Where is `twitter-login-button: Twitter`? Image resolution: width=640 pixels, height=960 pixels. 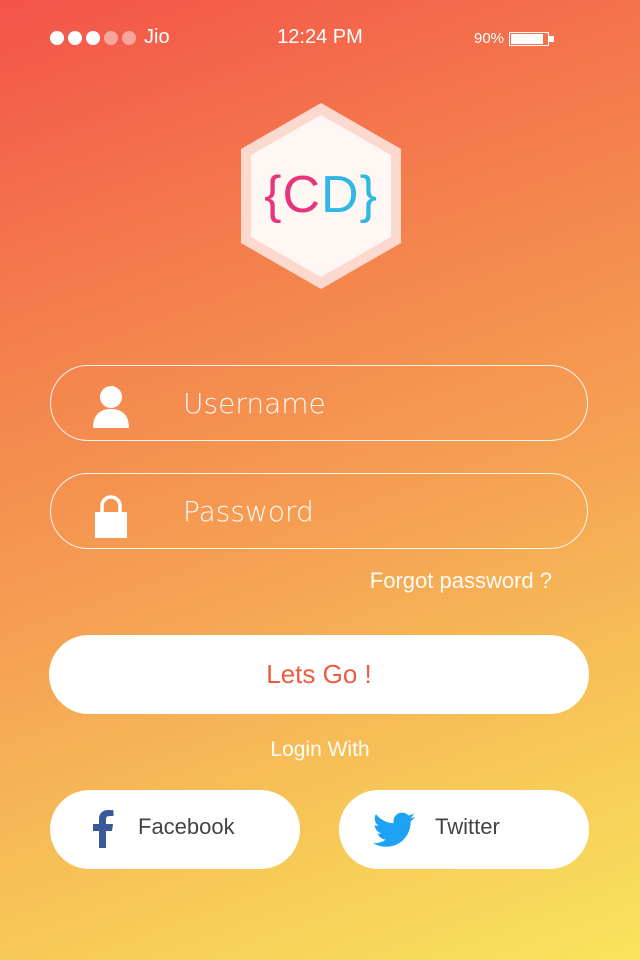 twitter-login-button: Twitter is located at coordinates (464, 829).